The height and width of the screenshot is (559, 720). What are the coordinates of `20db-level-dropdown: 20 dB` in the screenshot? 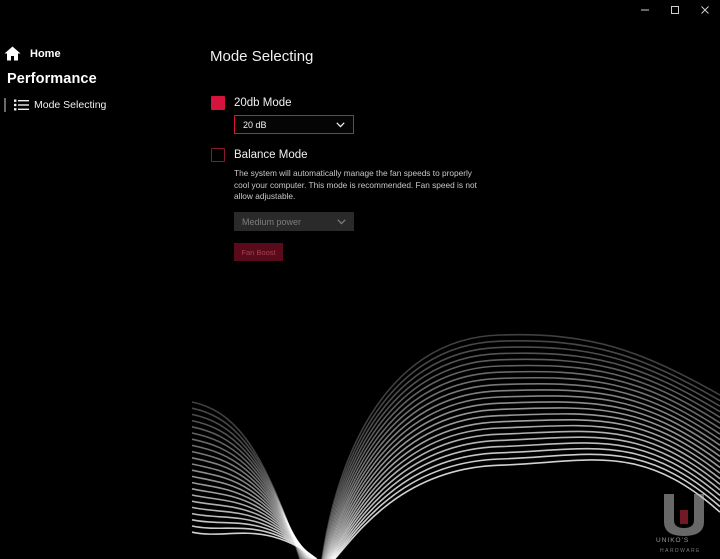 It's located at (294, 124).